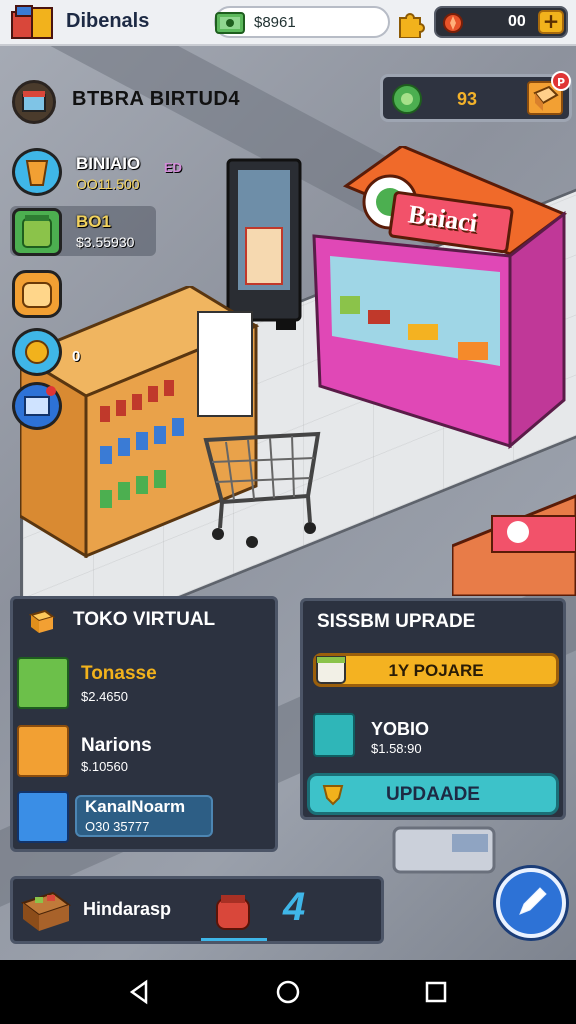 The image size is (576, 1024). What do you see at coordinates (230, 23) in the screenshot?
I see `cash-icon` at bounding box center [230, 23].